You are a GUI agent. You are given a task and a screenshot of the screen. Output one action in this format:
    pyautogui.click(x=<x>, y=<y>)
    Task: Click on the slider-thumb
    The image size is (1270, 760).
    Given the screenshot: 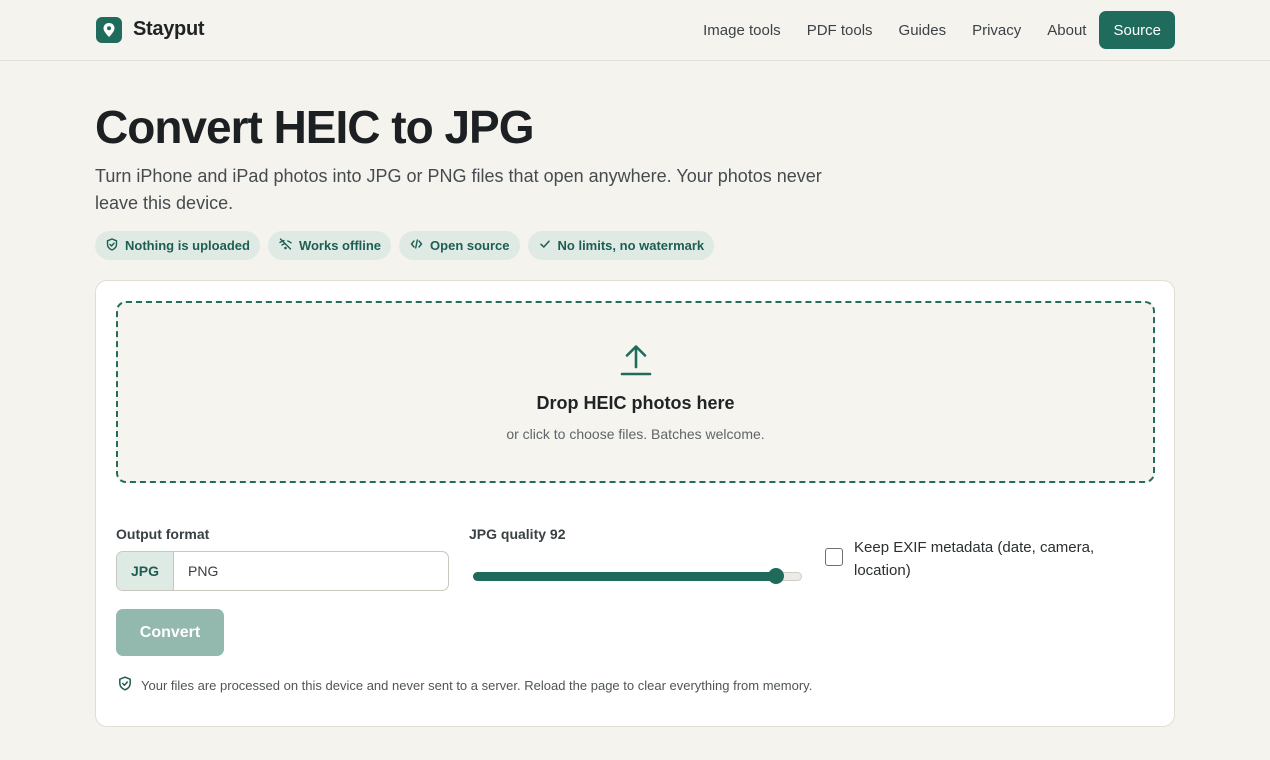 What is the action you would take?
    pyautogui.click(x=776, y=576)
    